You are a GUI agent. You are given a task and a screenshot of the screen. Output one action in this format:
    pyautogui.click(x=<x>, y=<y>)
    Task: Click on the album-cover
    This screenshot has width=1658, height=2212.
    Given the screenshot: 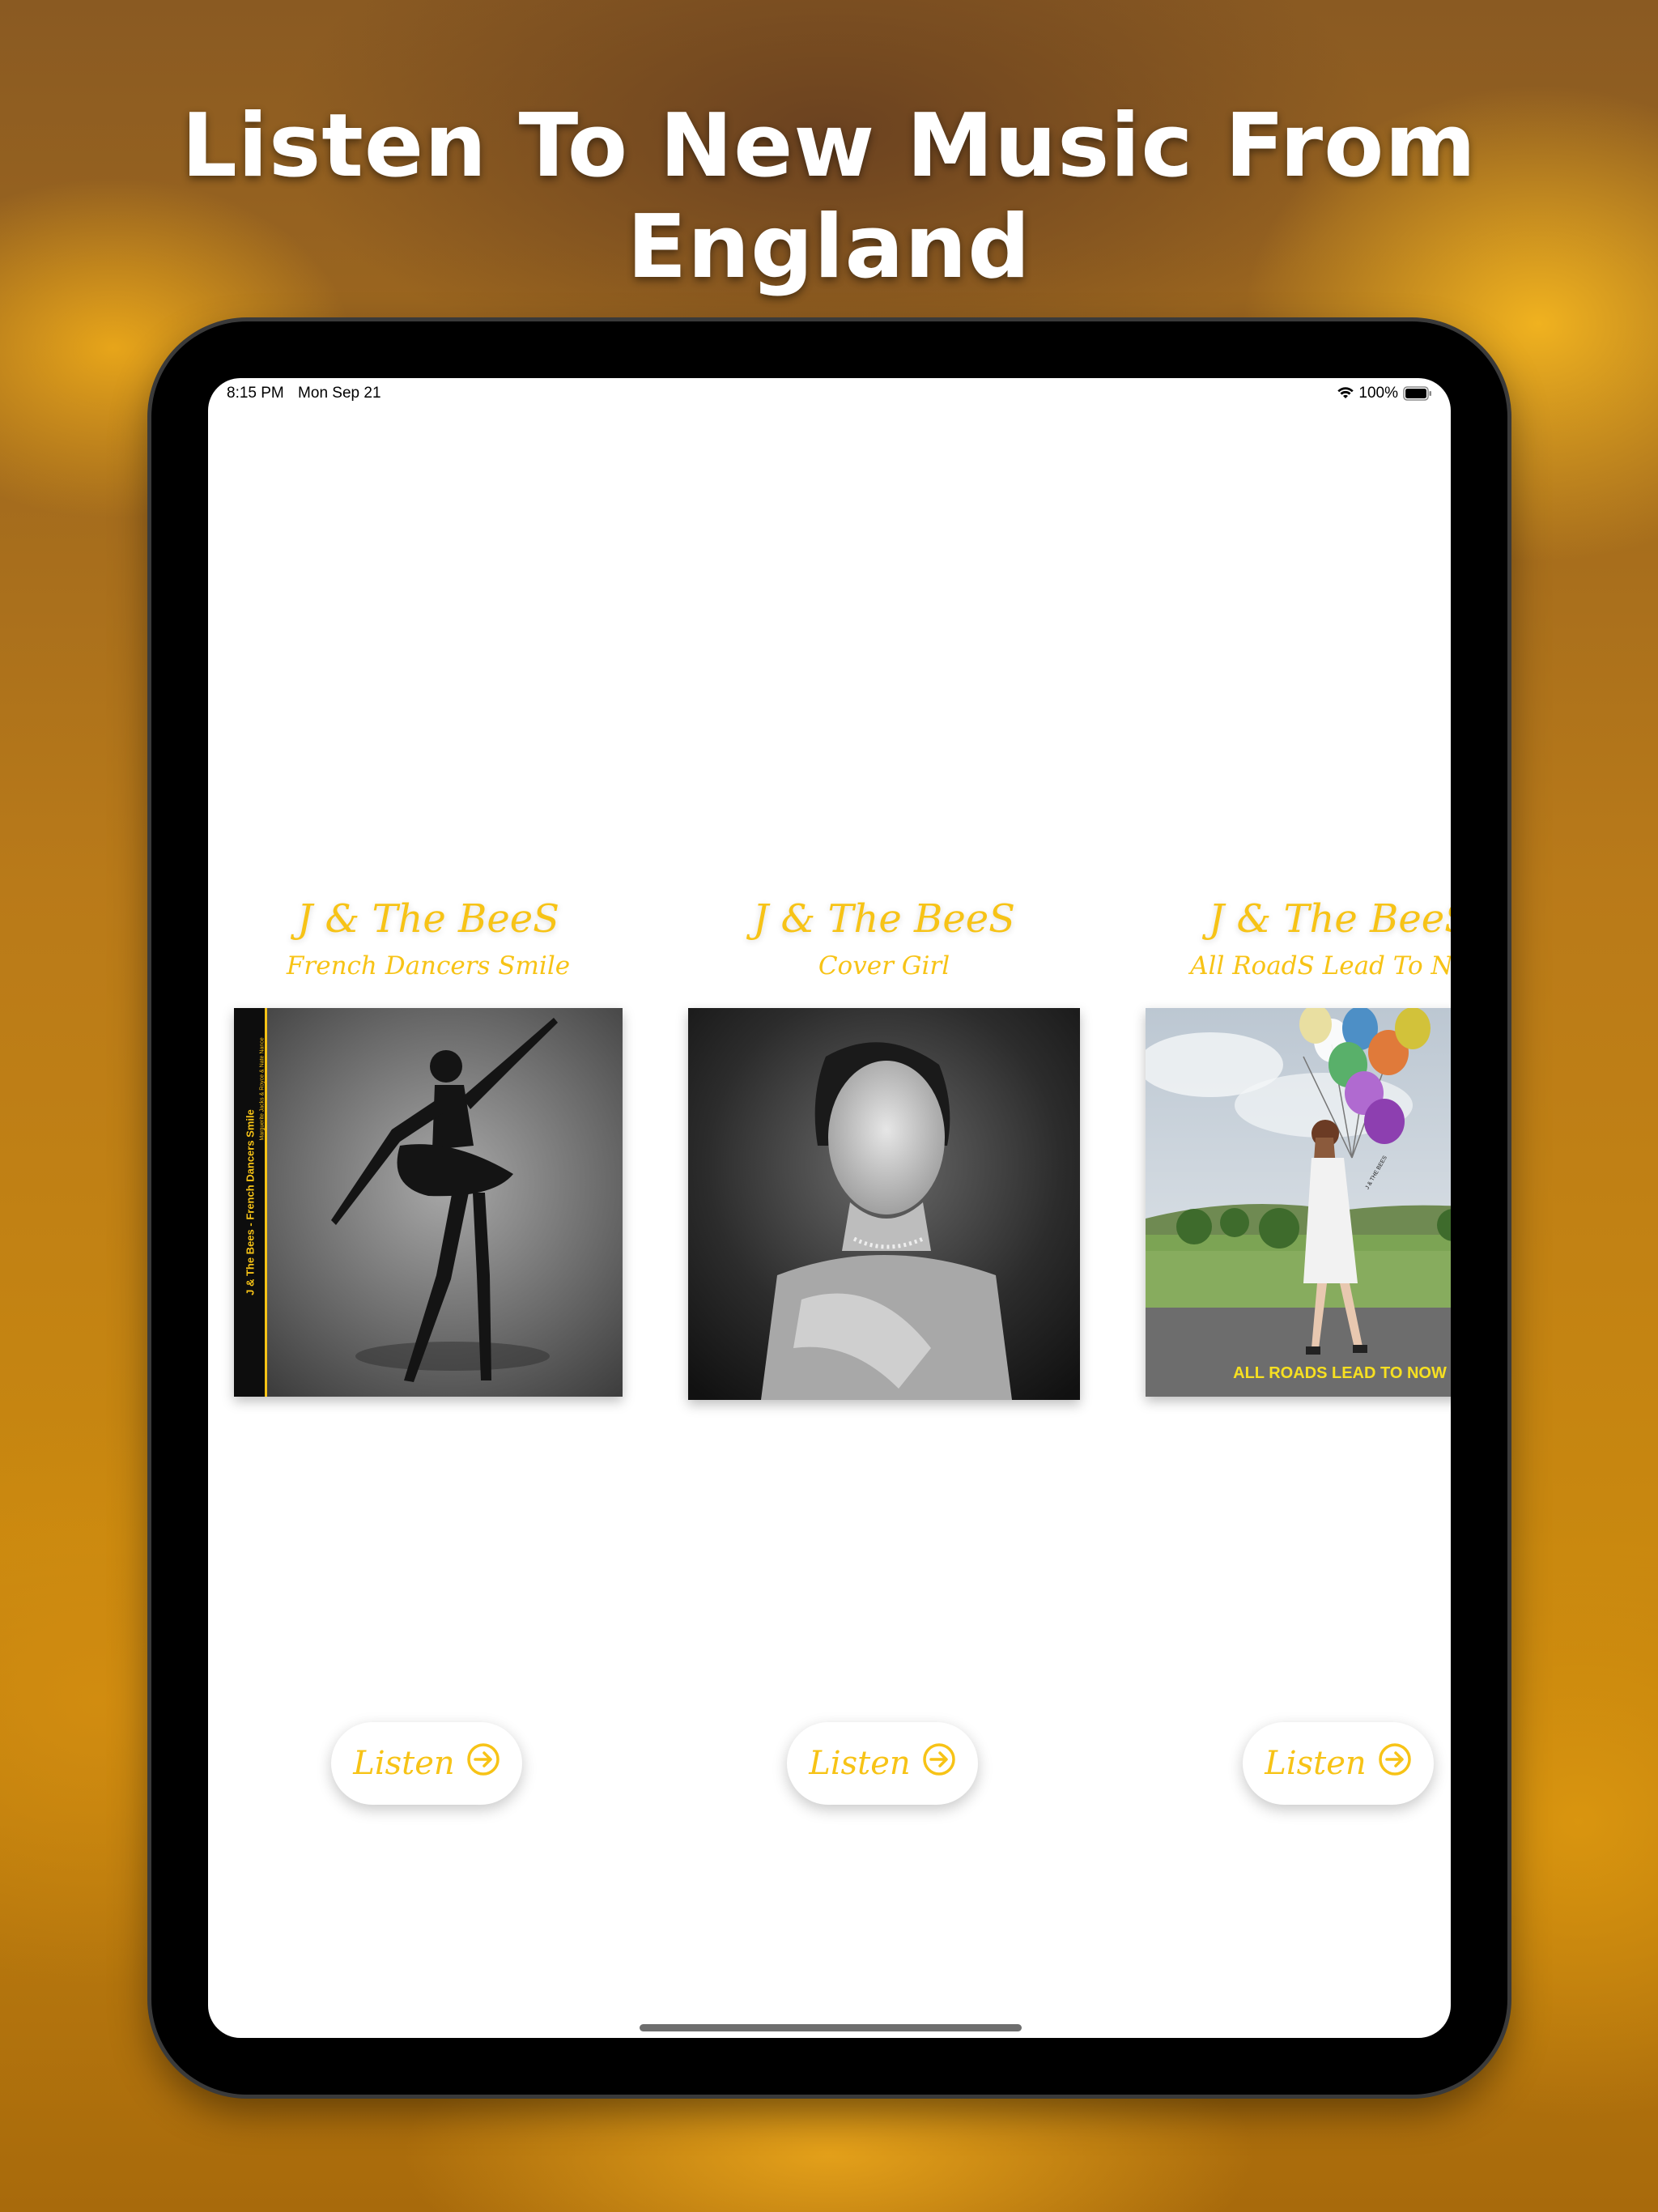 What is the action you would take?
    pyautogui.click(x=884, y=1204)
    